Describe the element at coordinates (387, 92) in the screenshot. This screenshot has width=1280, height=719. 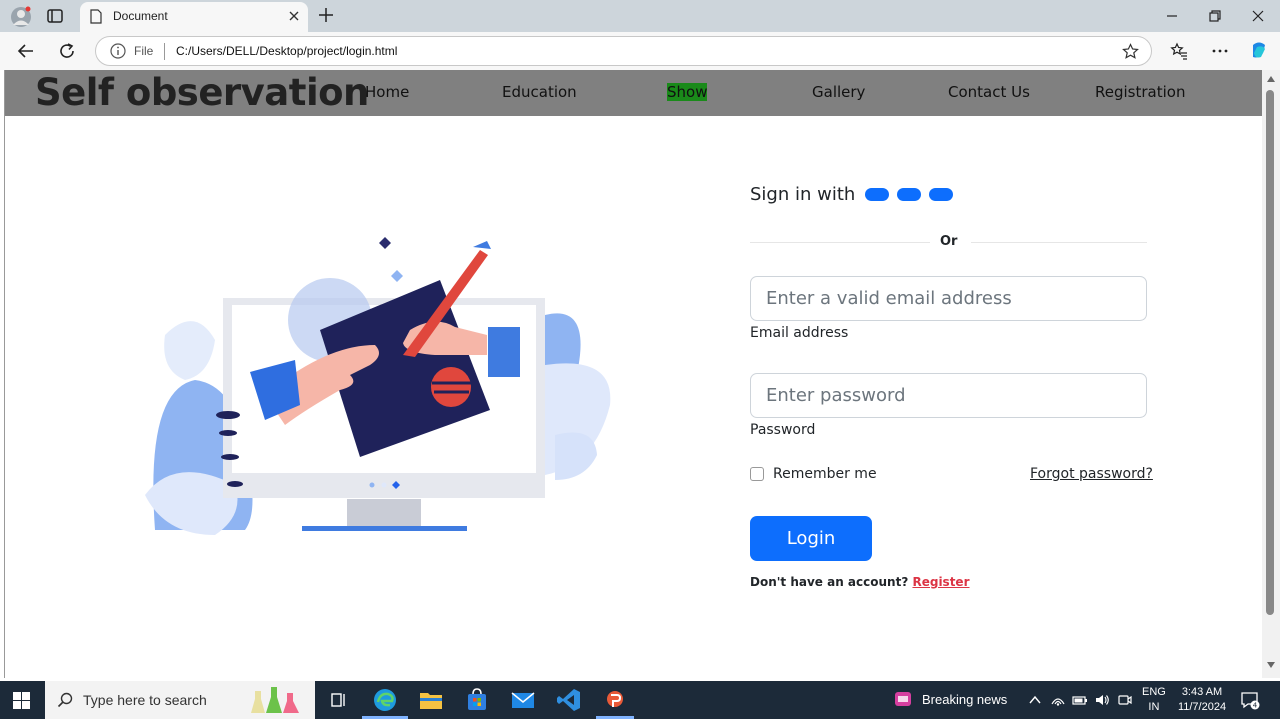
I see `nav-home: Home` at that location.